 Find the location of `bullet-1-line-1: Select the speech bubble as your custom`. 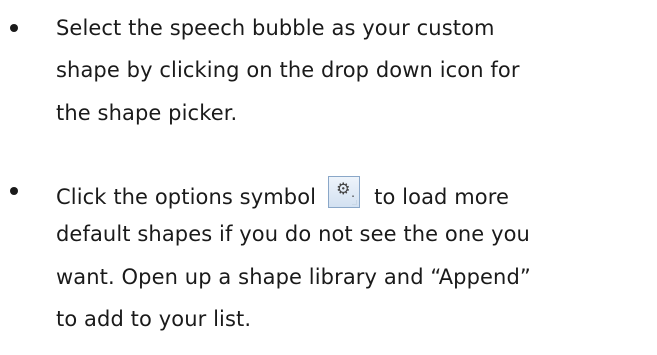

bullet-1-line-1: Select the speech bubble as your custom is located at coordinates (275, 28).